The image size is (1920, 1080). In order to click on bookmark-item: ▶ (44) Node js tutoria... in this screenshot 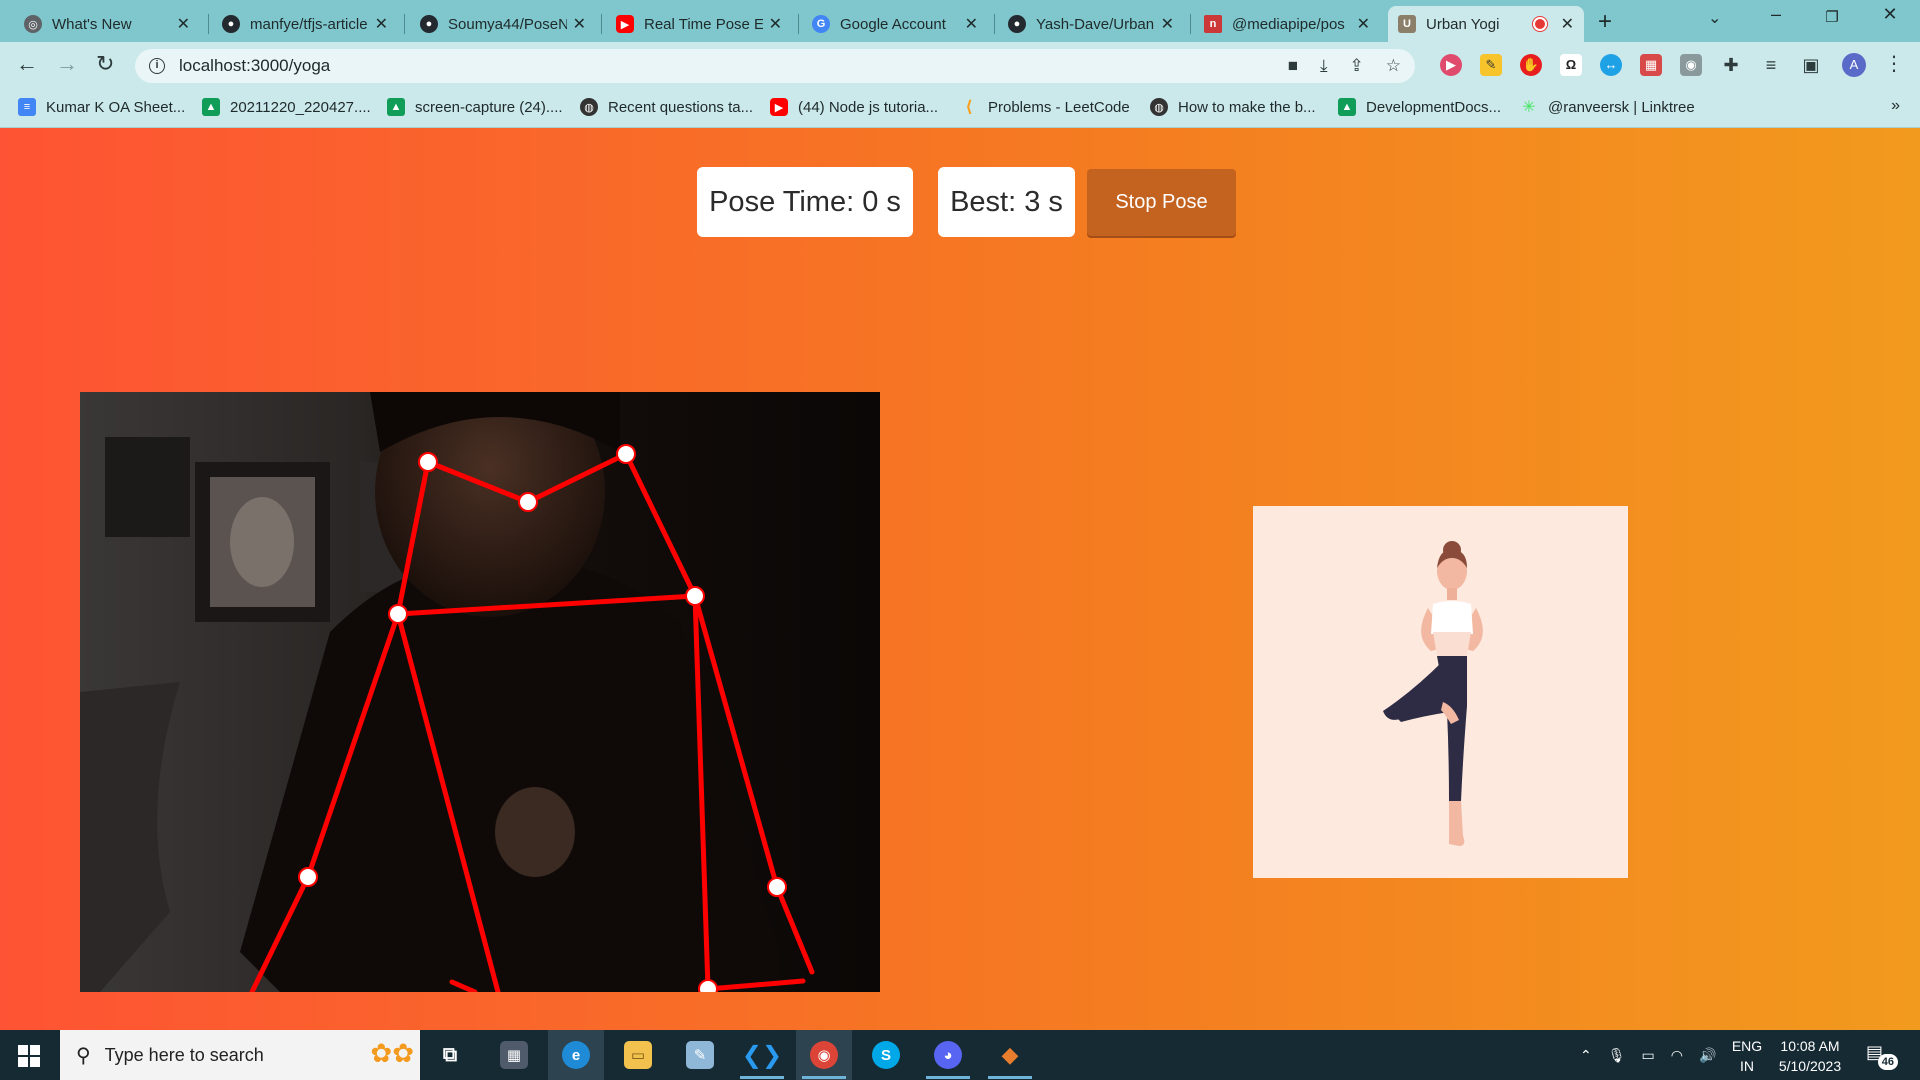, I will do `click(854, 107)`.